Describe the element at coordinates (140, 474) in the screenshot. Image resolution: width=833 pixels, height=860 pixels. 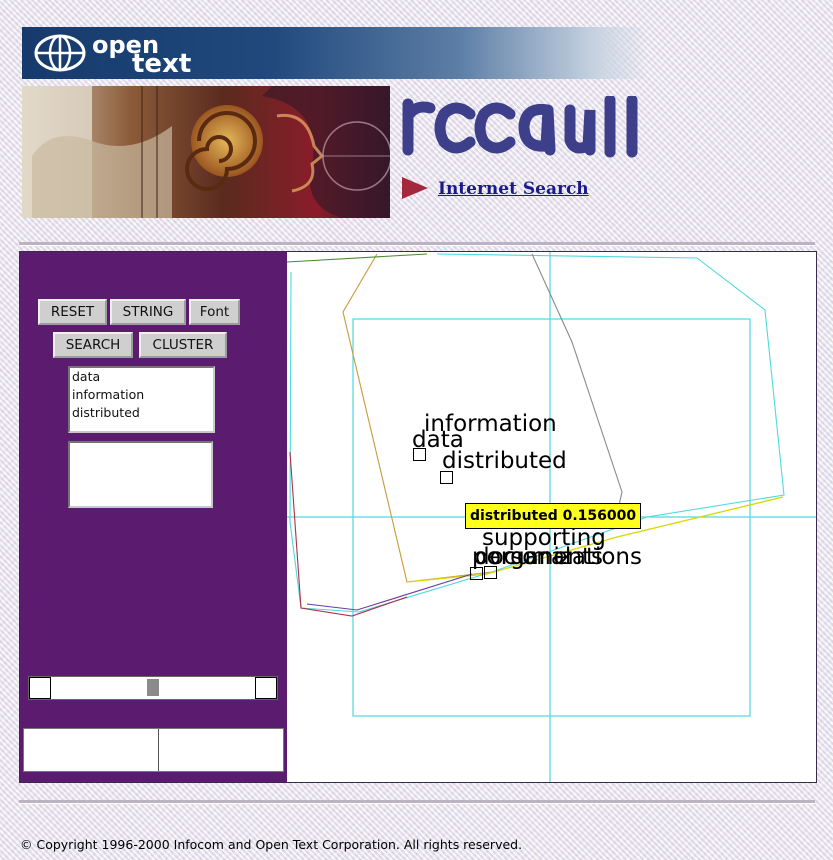
I see `result-list` at that location.